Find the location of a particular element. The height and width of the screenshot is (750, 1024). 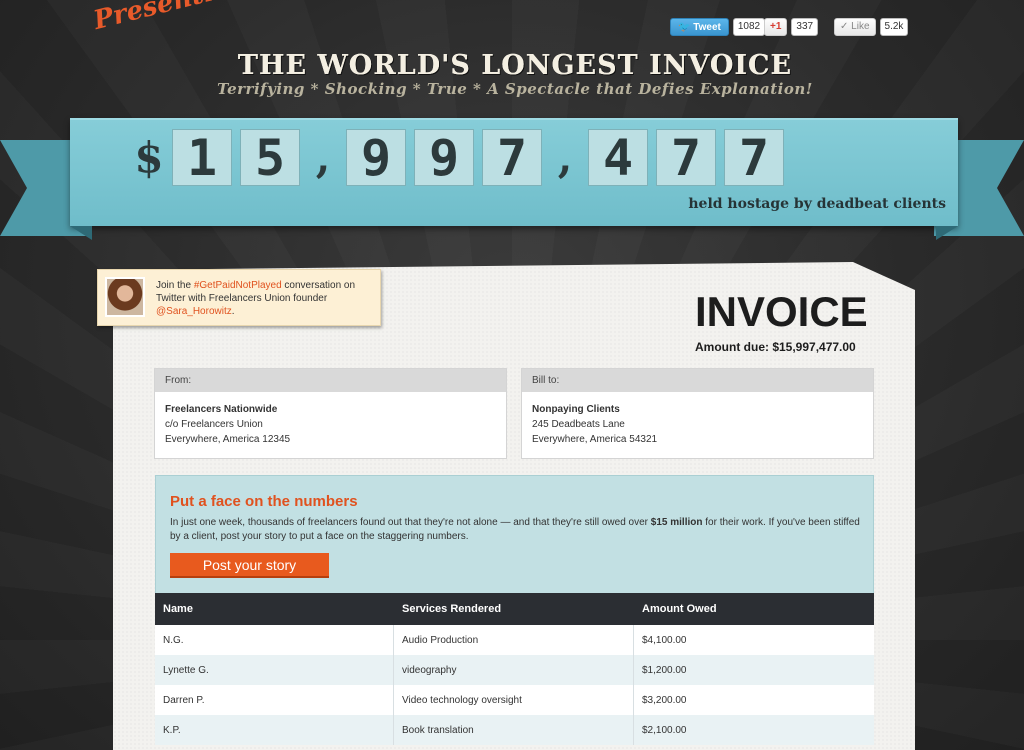

cell-service: Audio Production is located at coordinates (514, 640).